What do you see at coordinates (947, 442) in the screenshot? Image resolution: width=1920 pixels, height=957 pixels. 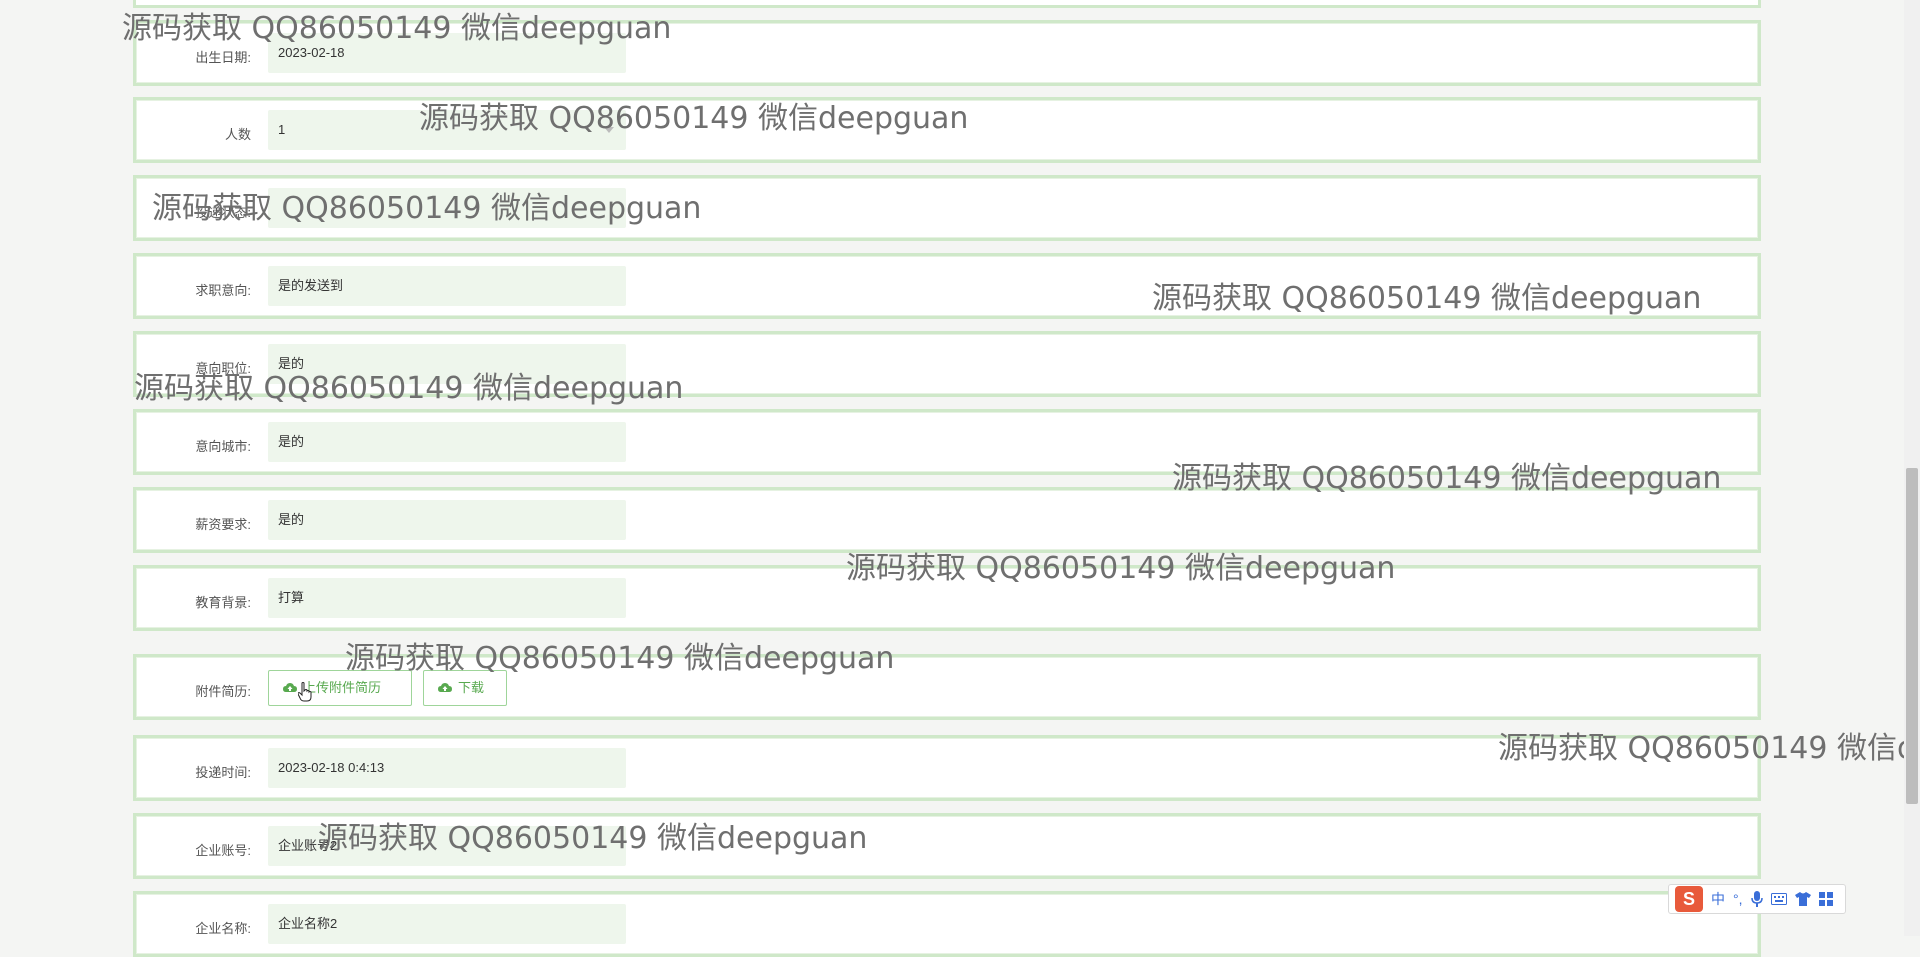 I see `form-row-city: 意向城市: 是的` at bounding box center [947, 442].